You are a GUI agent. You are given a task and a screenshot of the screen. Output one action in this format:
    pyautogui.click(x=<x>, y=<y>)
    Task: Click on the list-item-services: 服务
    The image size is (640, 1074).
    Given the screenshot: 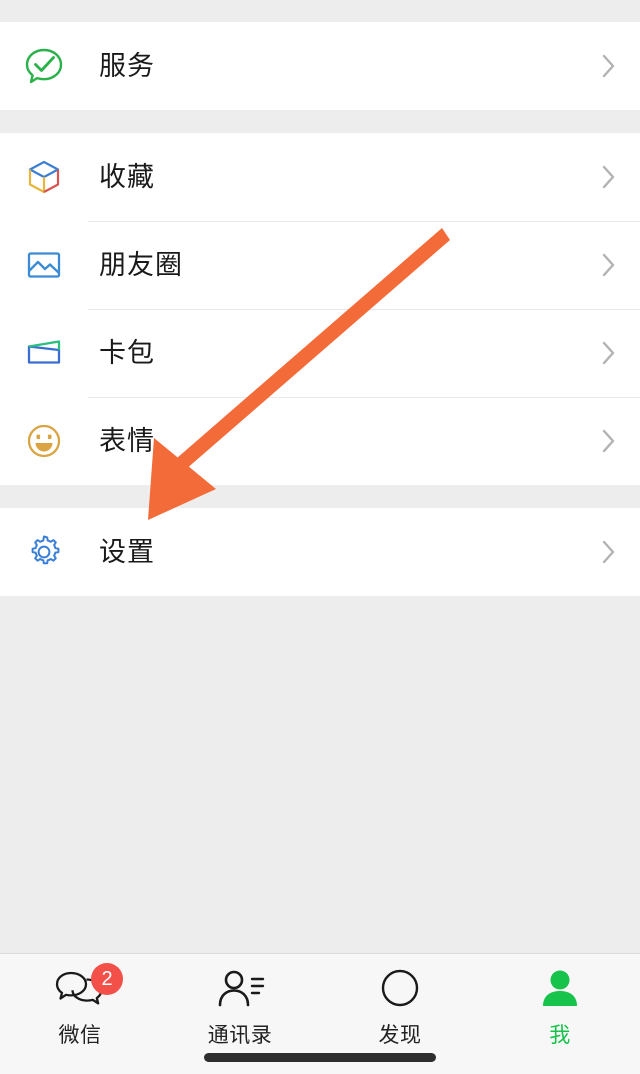 What is the action you would take?
    pyautogui.click(x=320, y=66)
    